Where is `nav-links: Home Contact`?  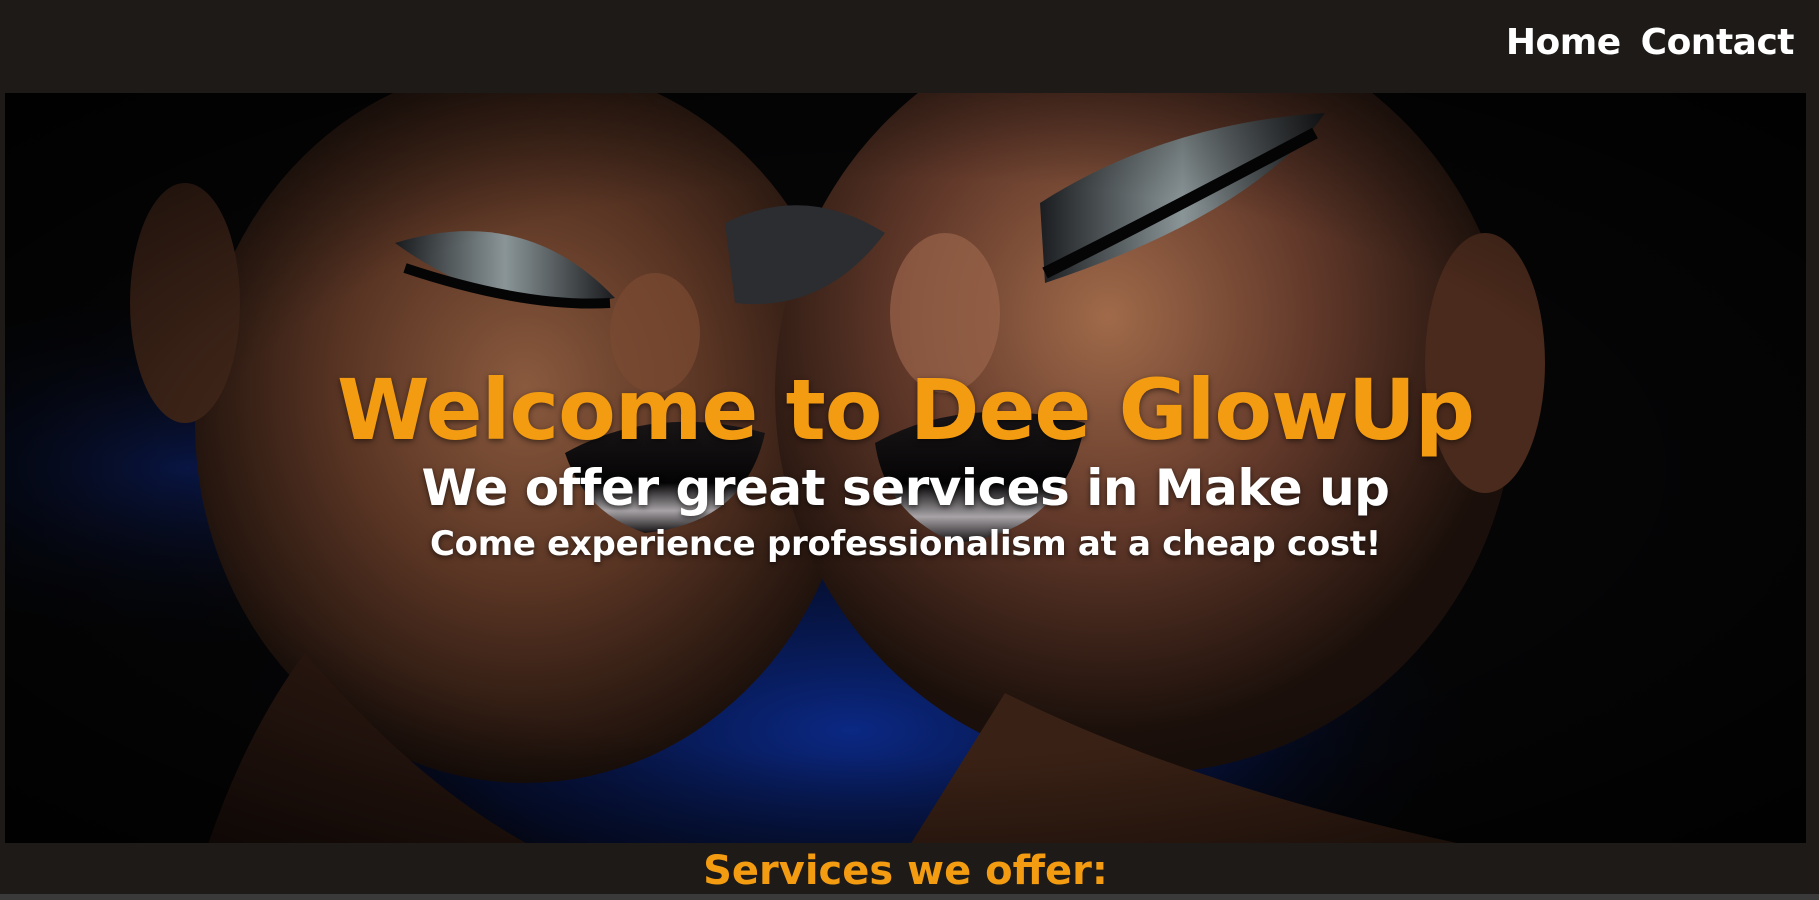
nav-links: Home Contact is located at coordinates (1650, 42).